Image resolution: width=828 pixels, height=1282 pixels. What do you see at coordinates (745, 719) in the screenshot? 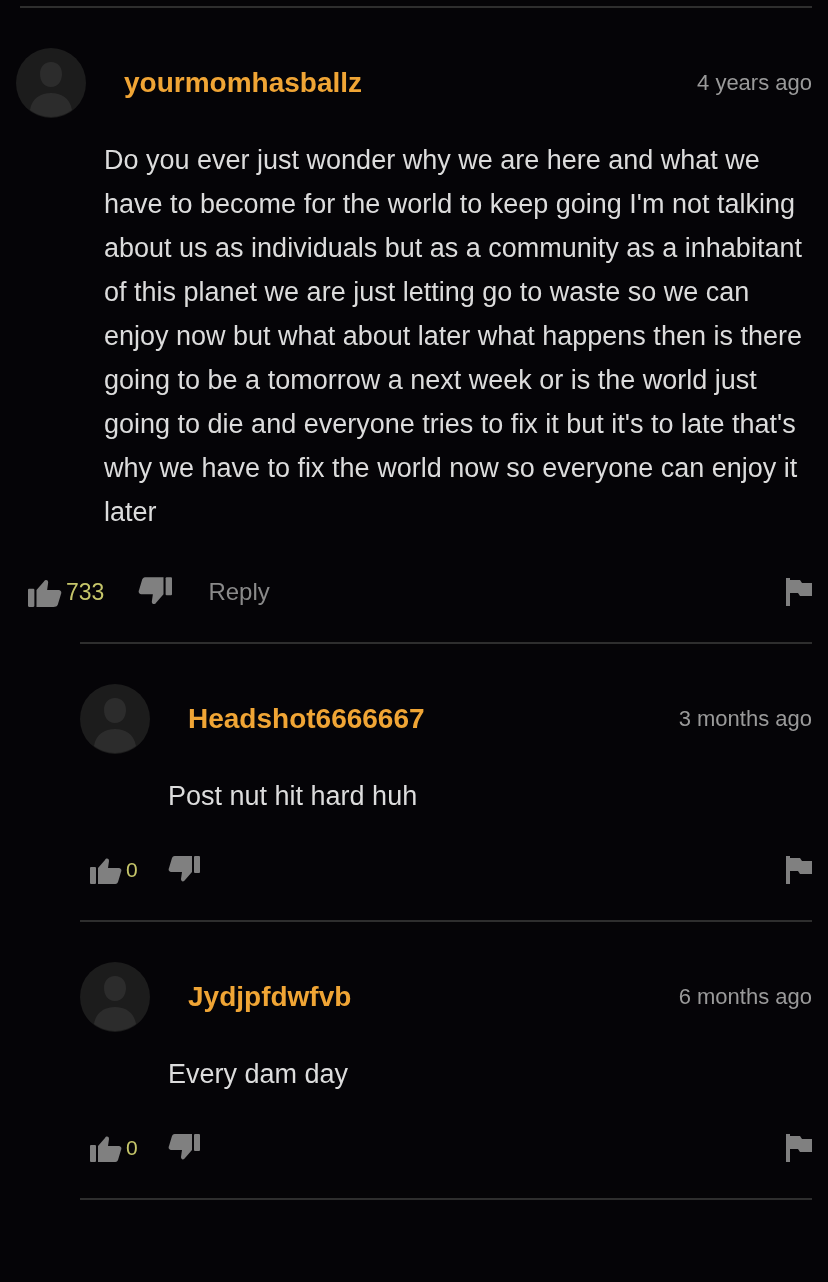
I see `timestamp: 3 months ago` at bounding box center [745, 719].